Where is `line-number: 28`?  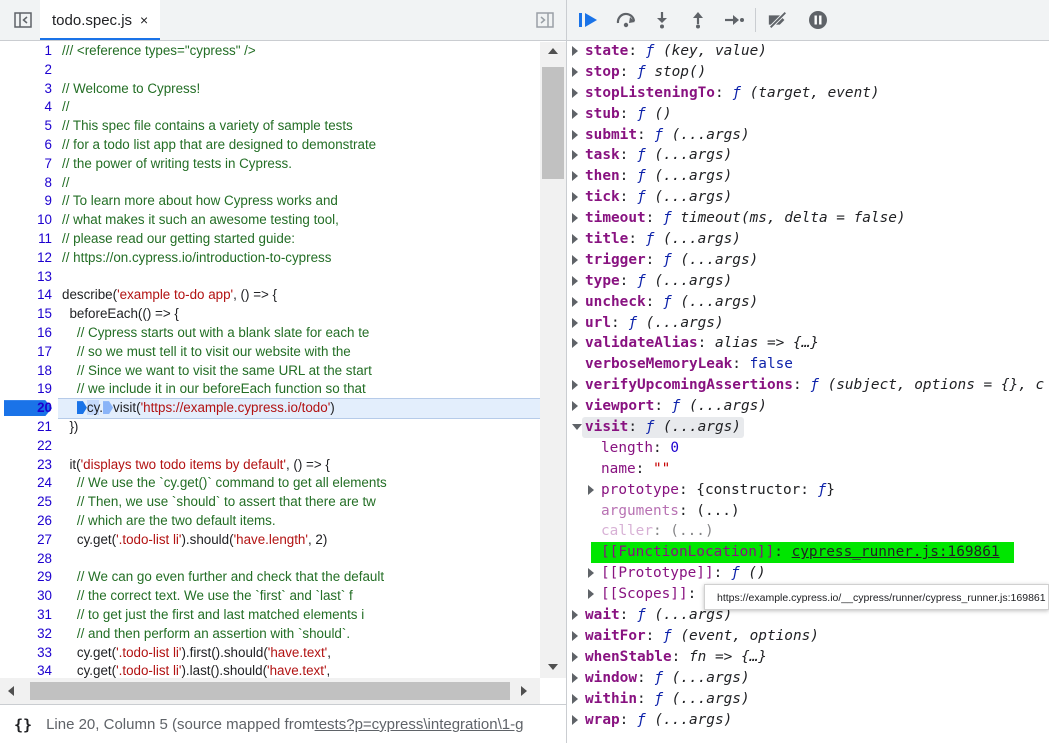
line-number: 28 is located at coordinates (29, 559).